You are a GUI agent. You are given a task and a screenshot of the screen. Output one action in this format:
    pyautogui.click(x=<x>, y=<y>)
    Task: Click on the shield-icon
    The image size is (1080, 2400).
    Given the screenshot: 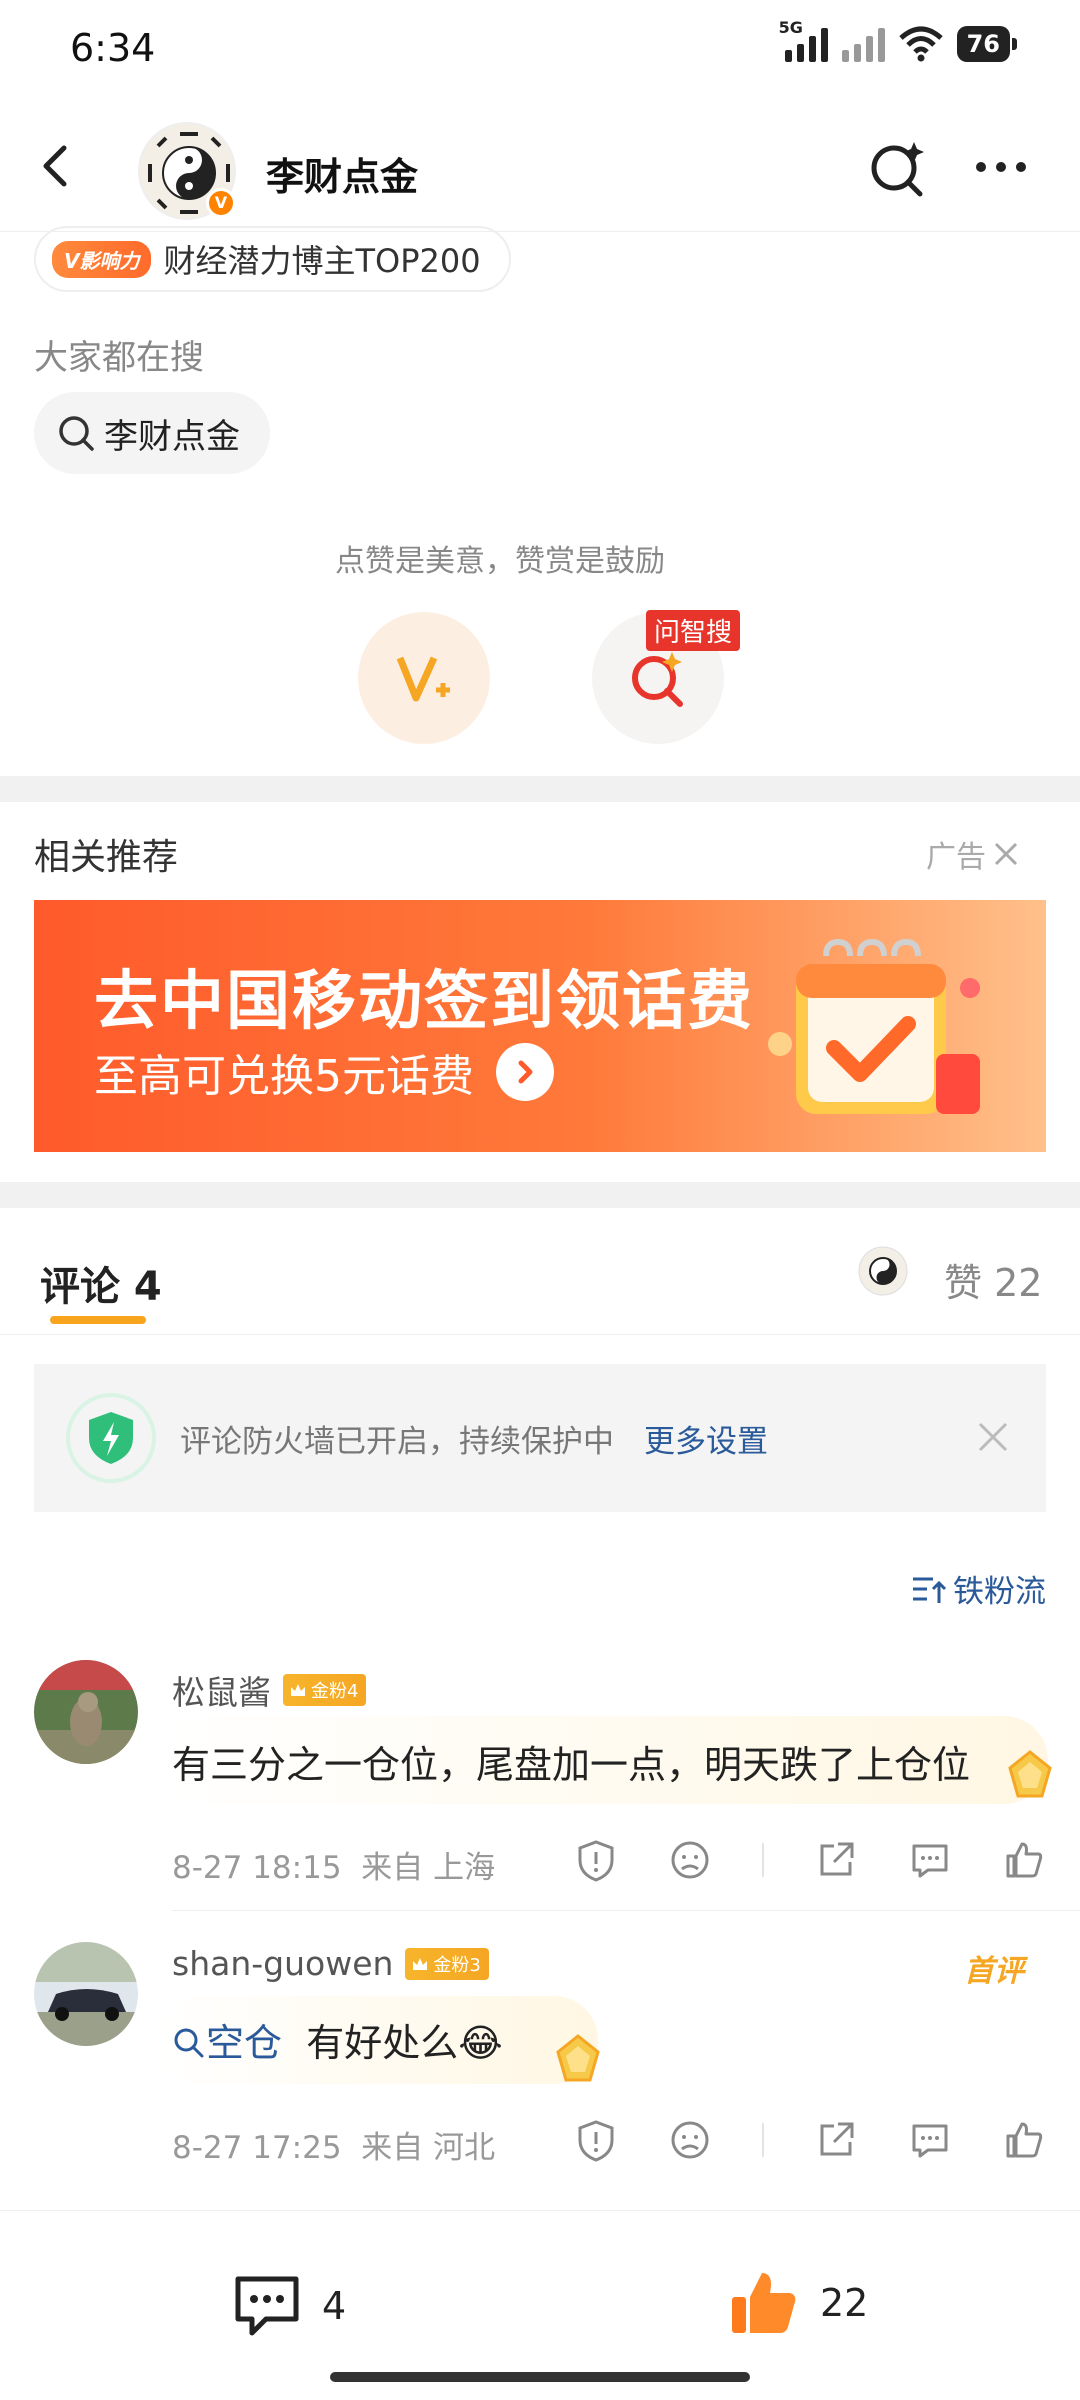 What is the action you would take?
    pyautogui.click(x=111, y=1438)
    